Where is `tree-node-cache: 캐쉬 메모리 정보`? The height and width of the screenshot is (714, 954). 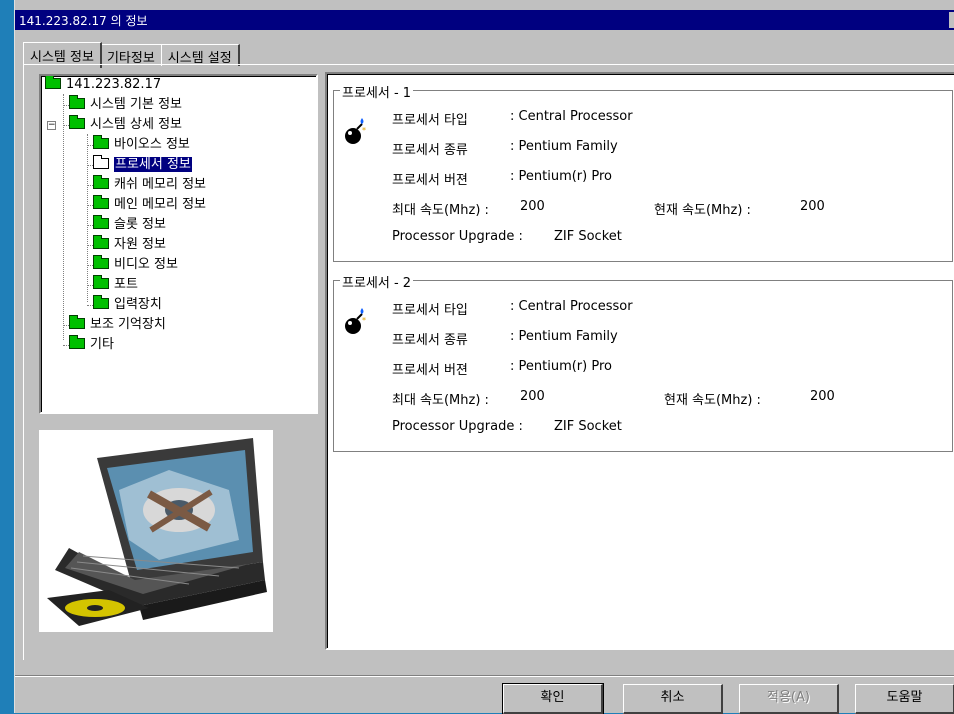 tree-node-cache: 캐쉬 메모리 정보 is located at coordinates (149, 185).